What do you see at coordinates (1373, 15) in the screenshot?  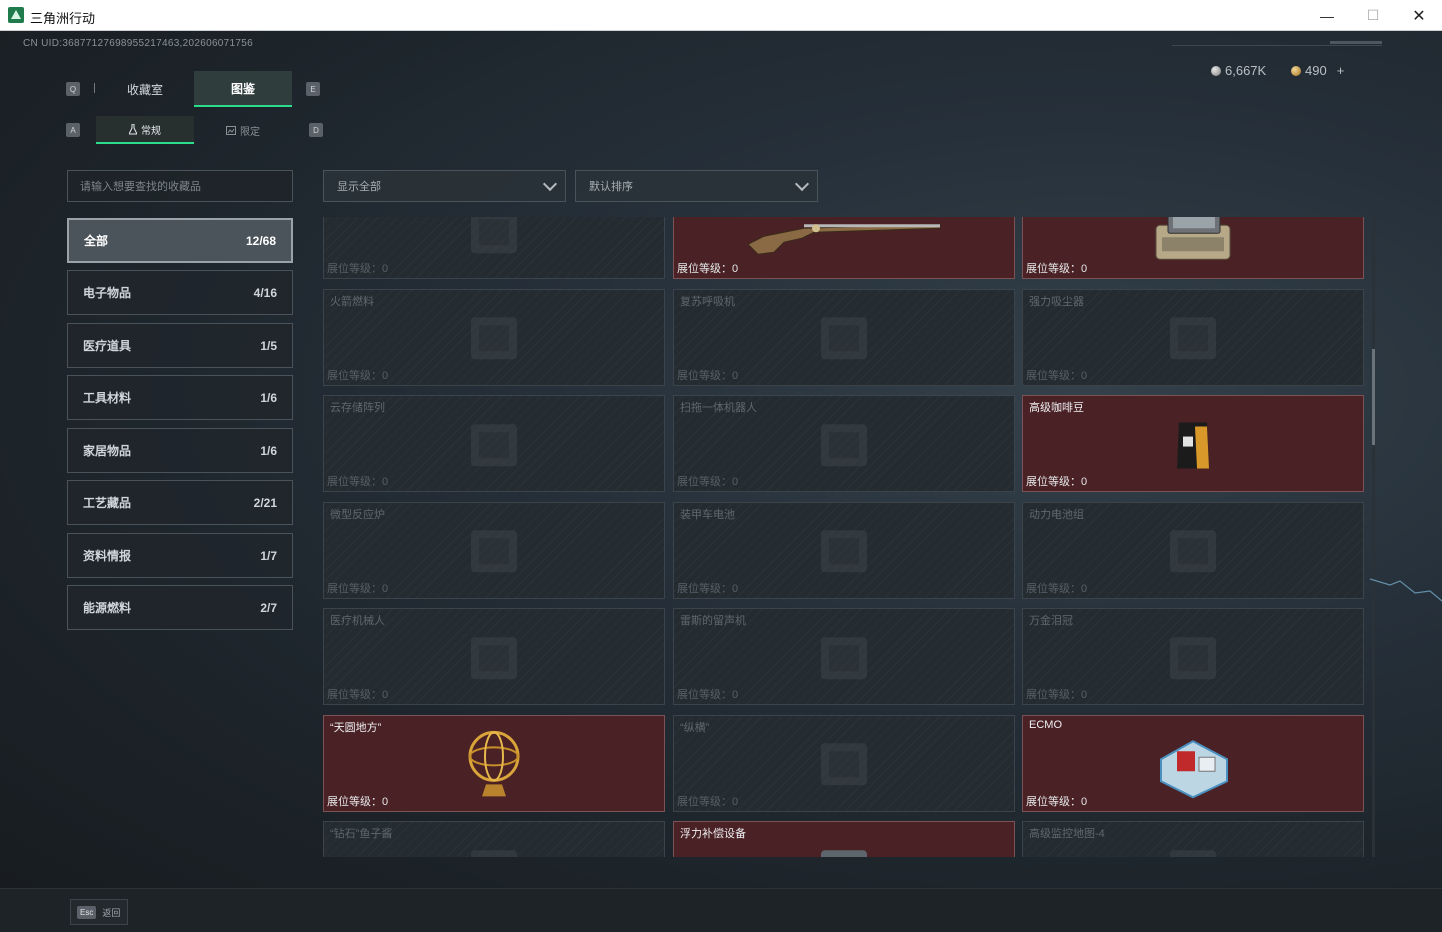 I see `maximize-button: ☐` at bounding box center [1373, 15].